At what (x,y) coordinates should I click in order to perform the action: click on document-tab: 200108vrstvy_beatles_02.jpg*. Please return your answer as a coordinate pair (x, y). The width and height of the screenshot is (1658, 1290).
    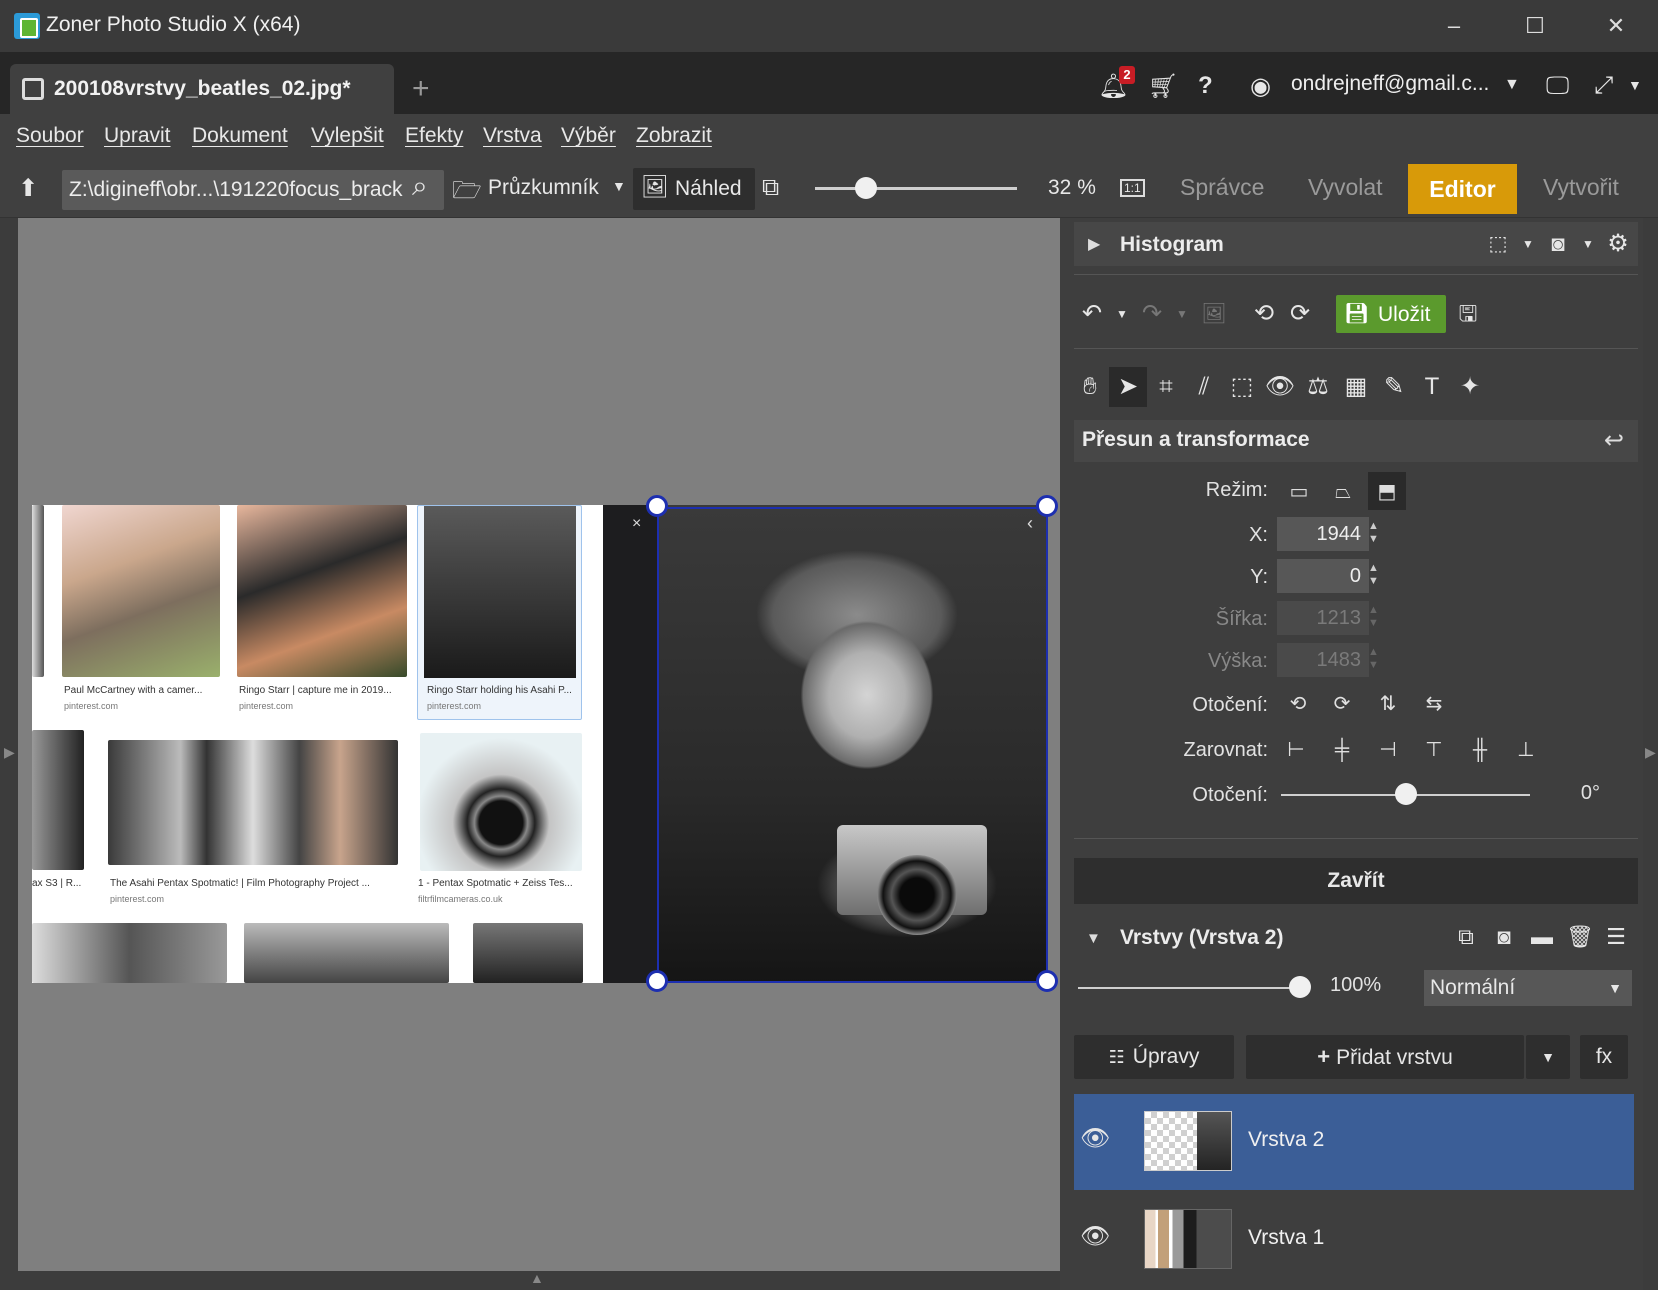
    Looking at the image, I should click on (202, 90).